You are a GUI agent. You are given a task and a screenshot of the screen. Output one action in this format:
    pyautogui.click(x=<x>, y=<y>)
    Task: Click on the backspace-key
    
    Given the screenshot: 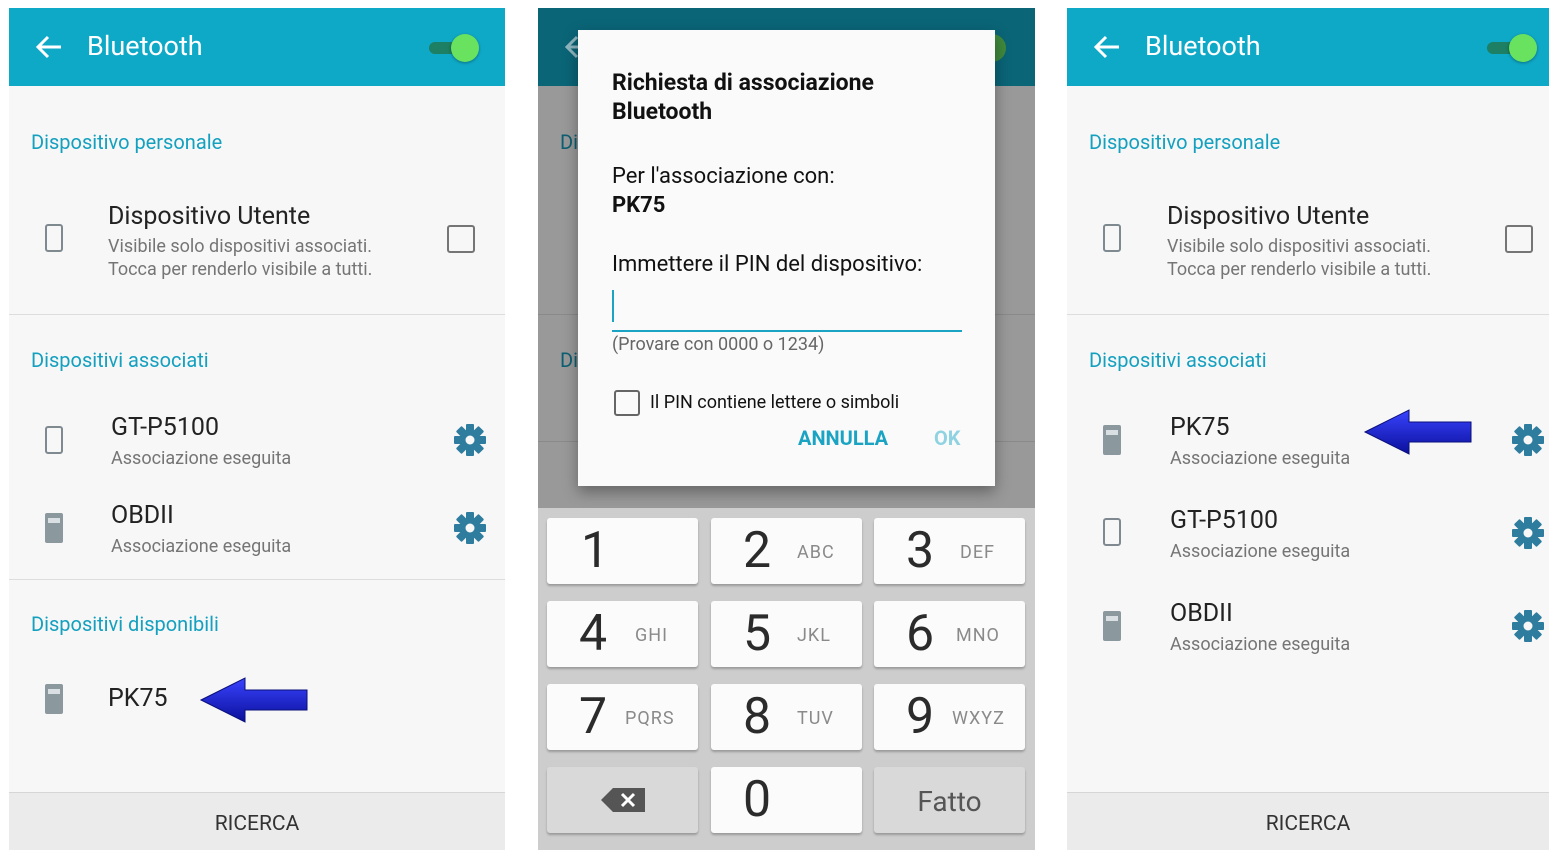 What is the action you would take?
    pyautogui.click(x=622, y=800)
    